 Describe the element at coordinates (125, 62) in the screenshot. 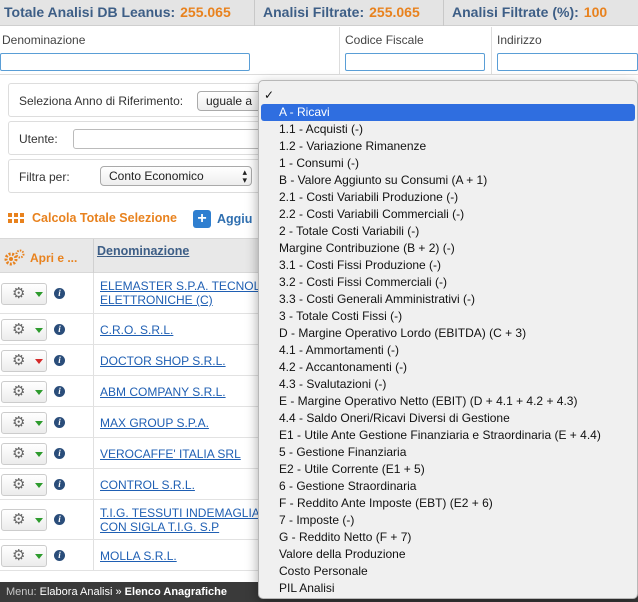

I see `denominazione-filter-input` at that location.